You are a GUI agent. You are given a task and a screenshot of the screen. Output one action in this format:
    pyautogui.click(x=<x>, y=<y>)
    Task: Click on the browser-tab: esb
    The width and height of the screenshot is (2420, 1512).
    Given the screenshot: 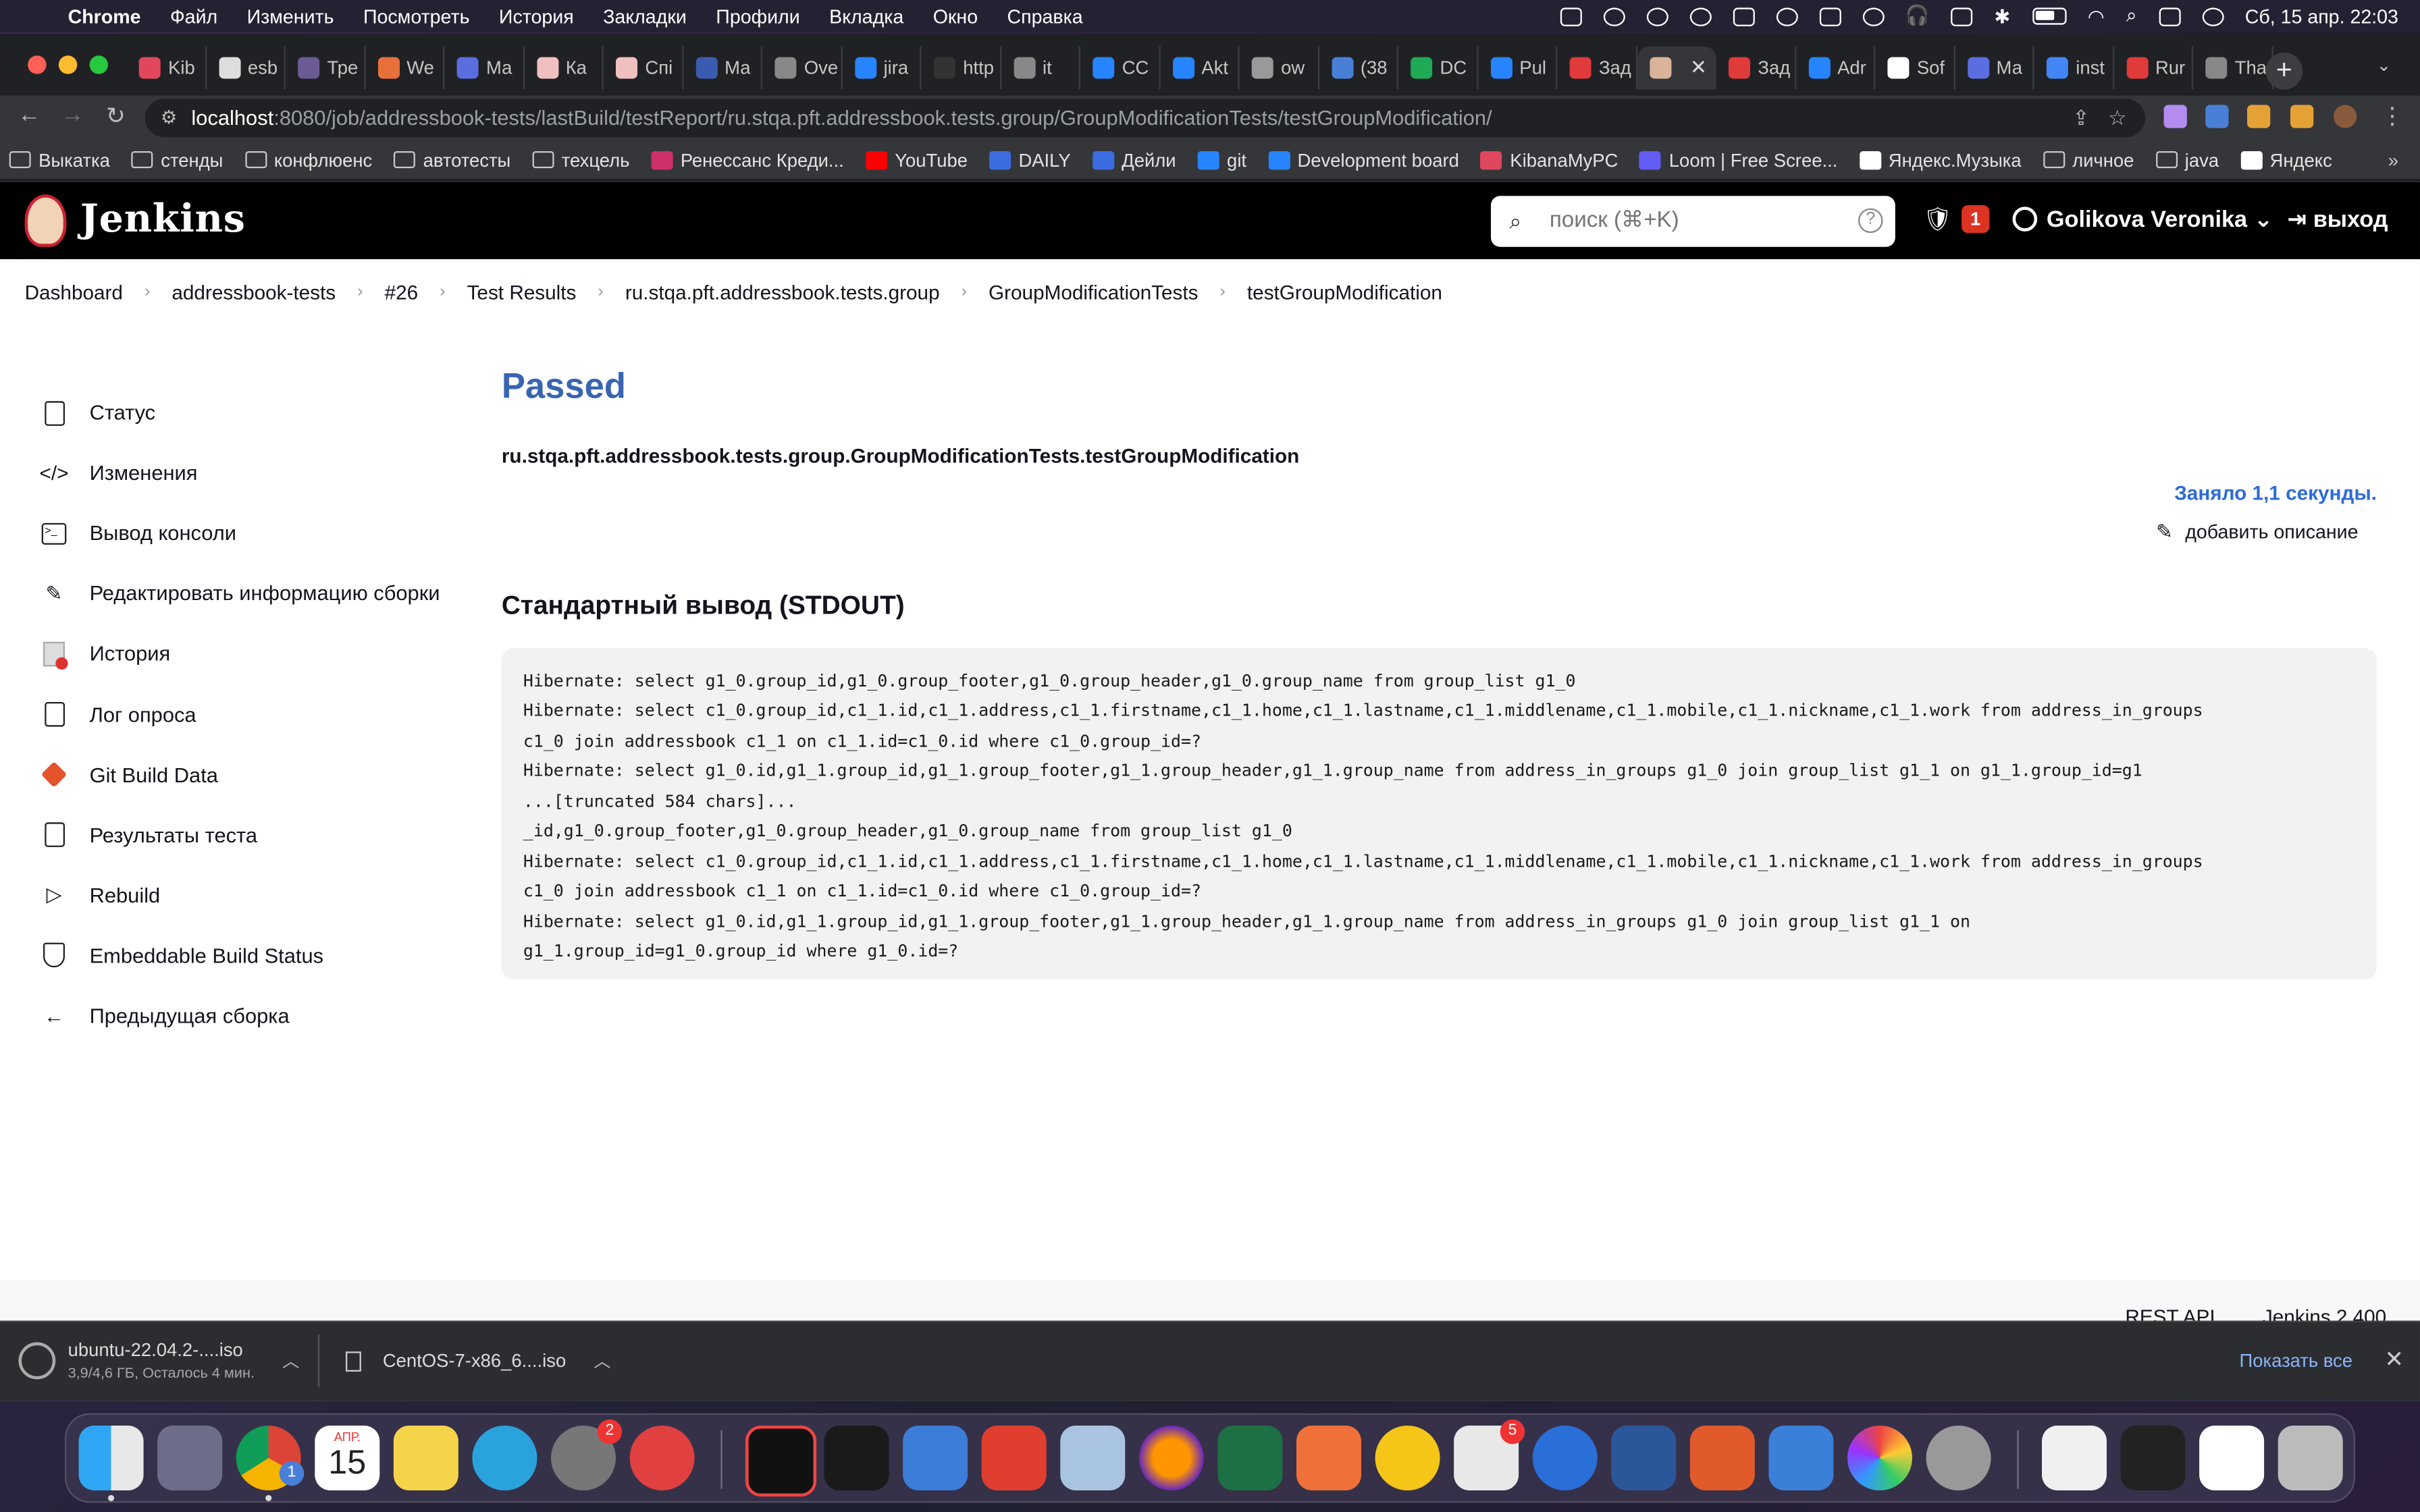 What is the action you would take?
    pyautogui.click(x=246, y=68)
    